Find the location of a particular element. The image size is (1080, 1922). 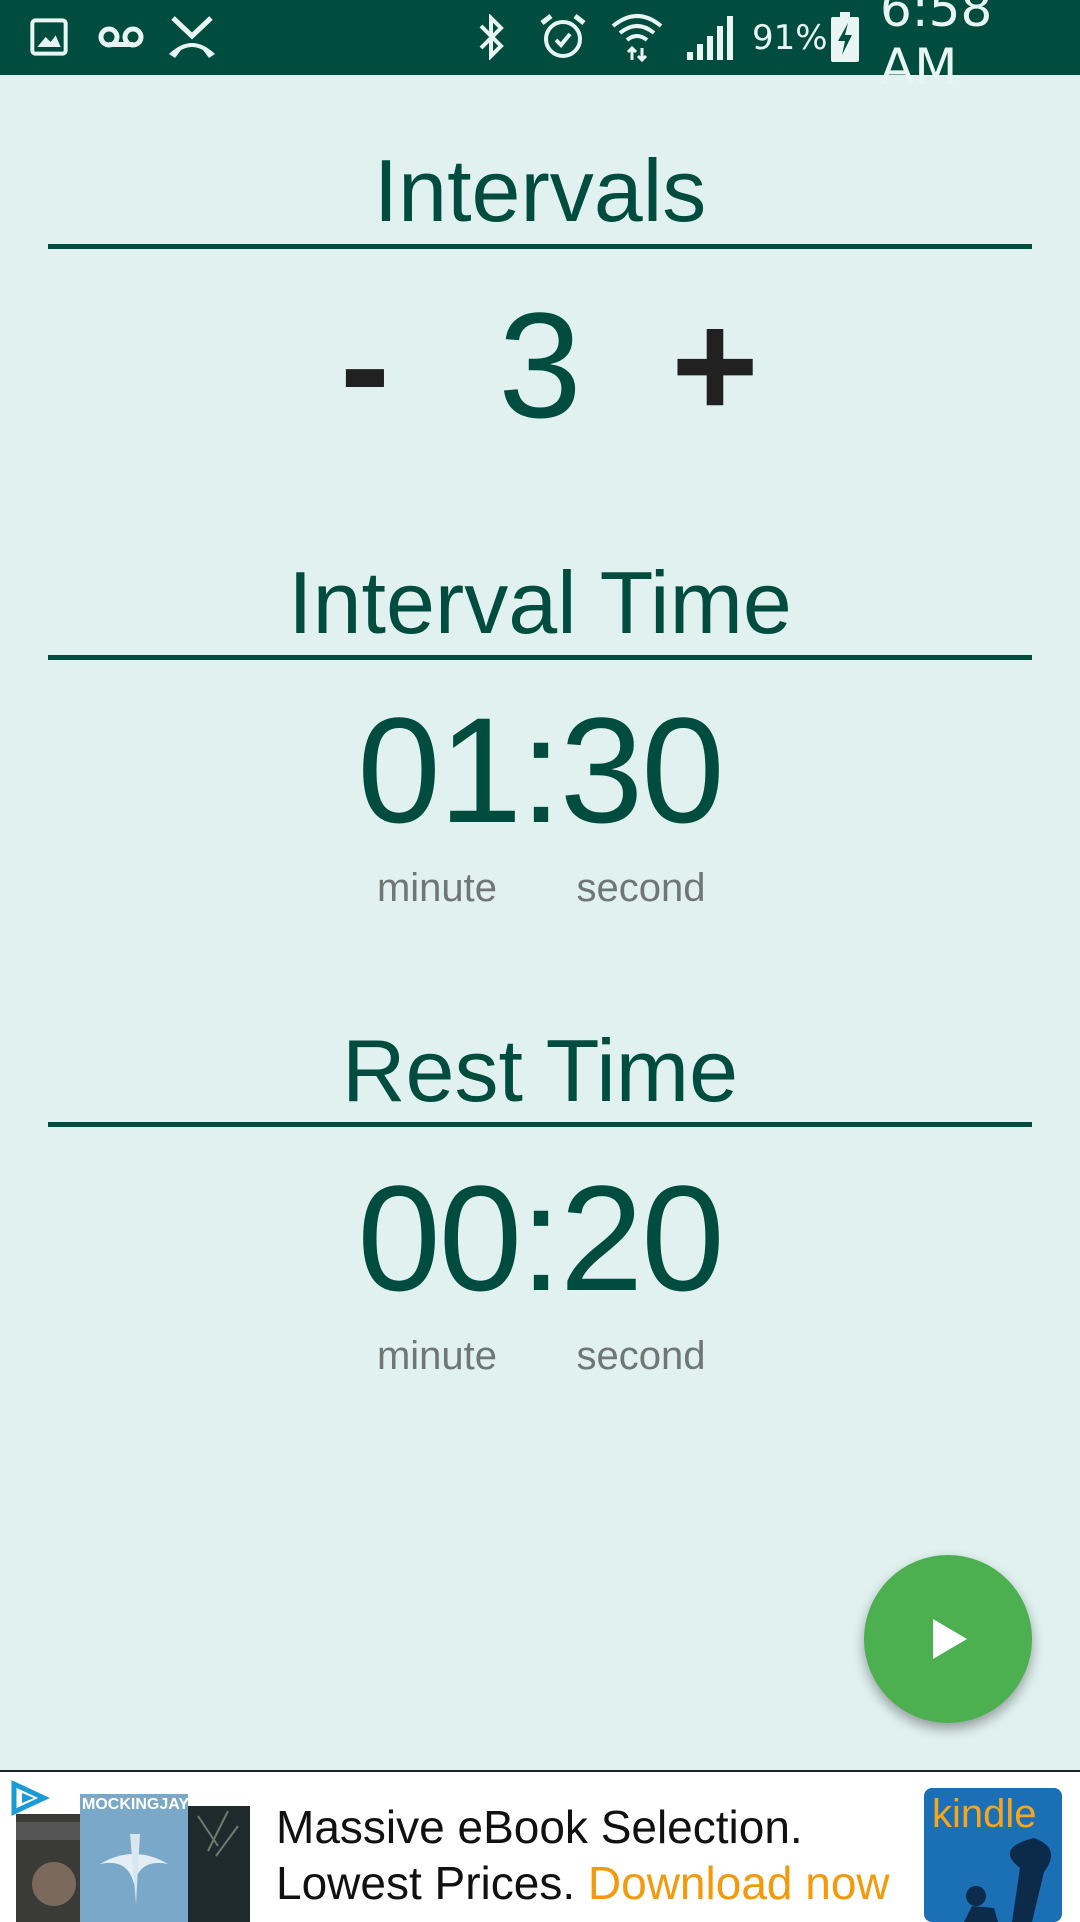

rest-minute-label: minute is located at coordinates (437, 1356).